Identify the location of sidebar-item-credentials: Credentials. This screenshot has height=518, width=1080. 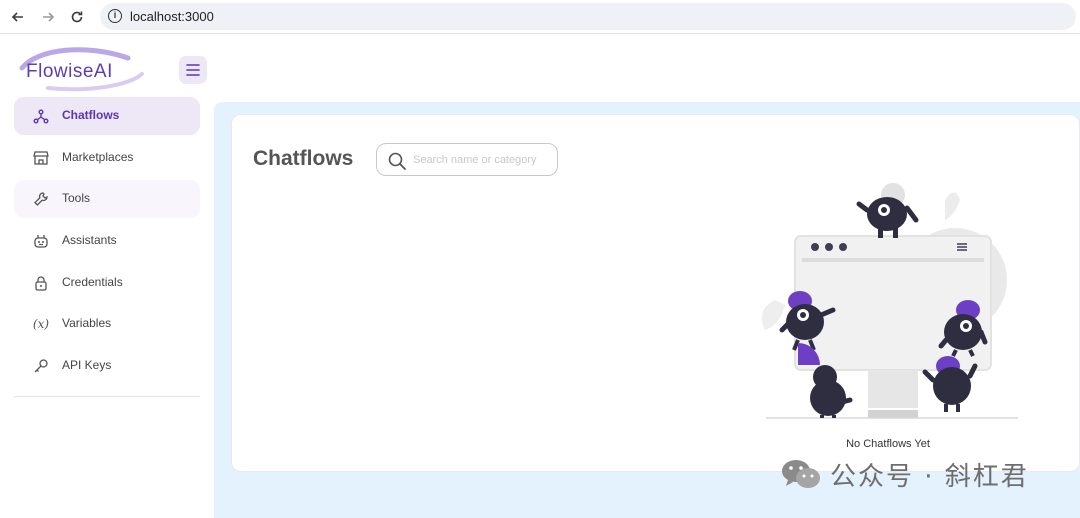
(107, 283).